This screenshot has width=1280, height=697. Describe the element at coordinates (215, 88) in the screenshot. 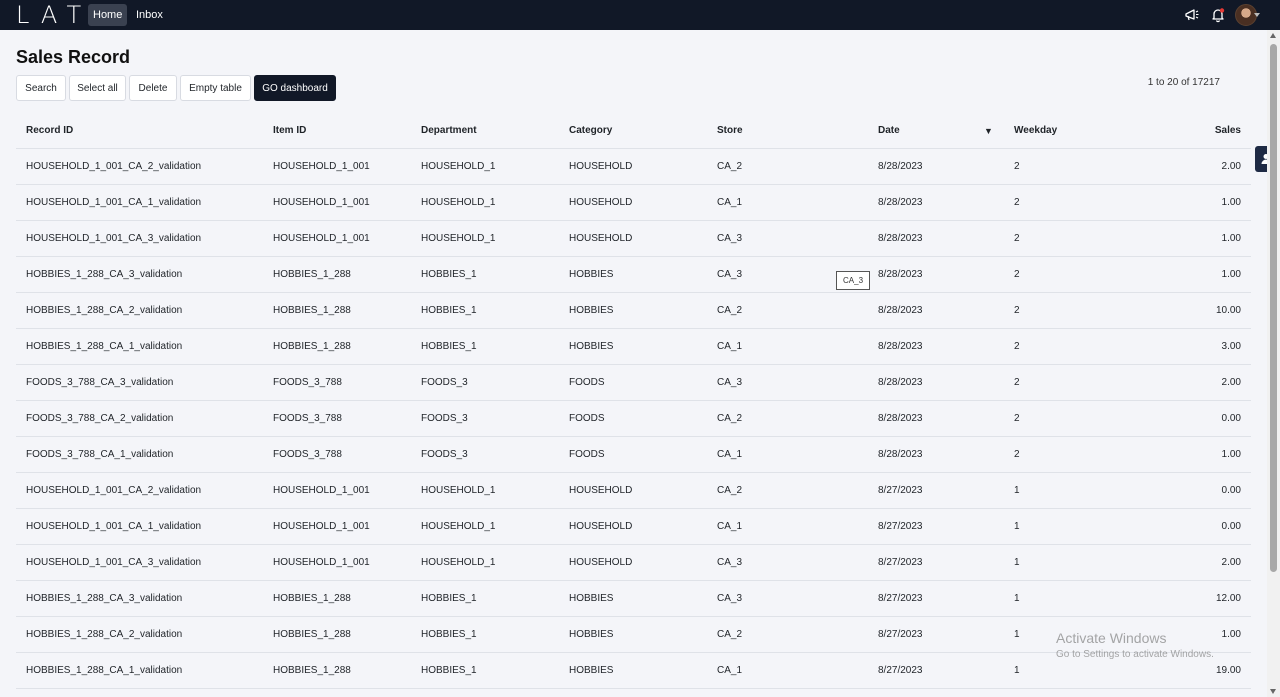

I see `empty-table-button: Empty table` at that location.